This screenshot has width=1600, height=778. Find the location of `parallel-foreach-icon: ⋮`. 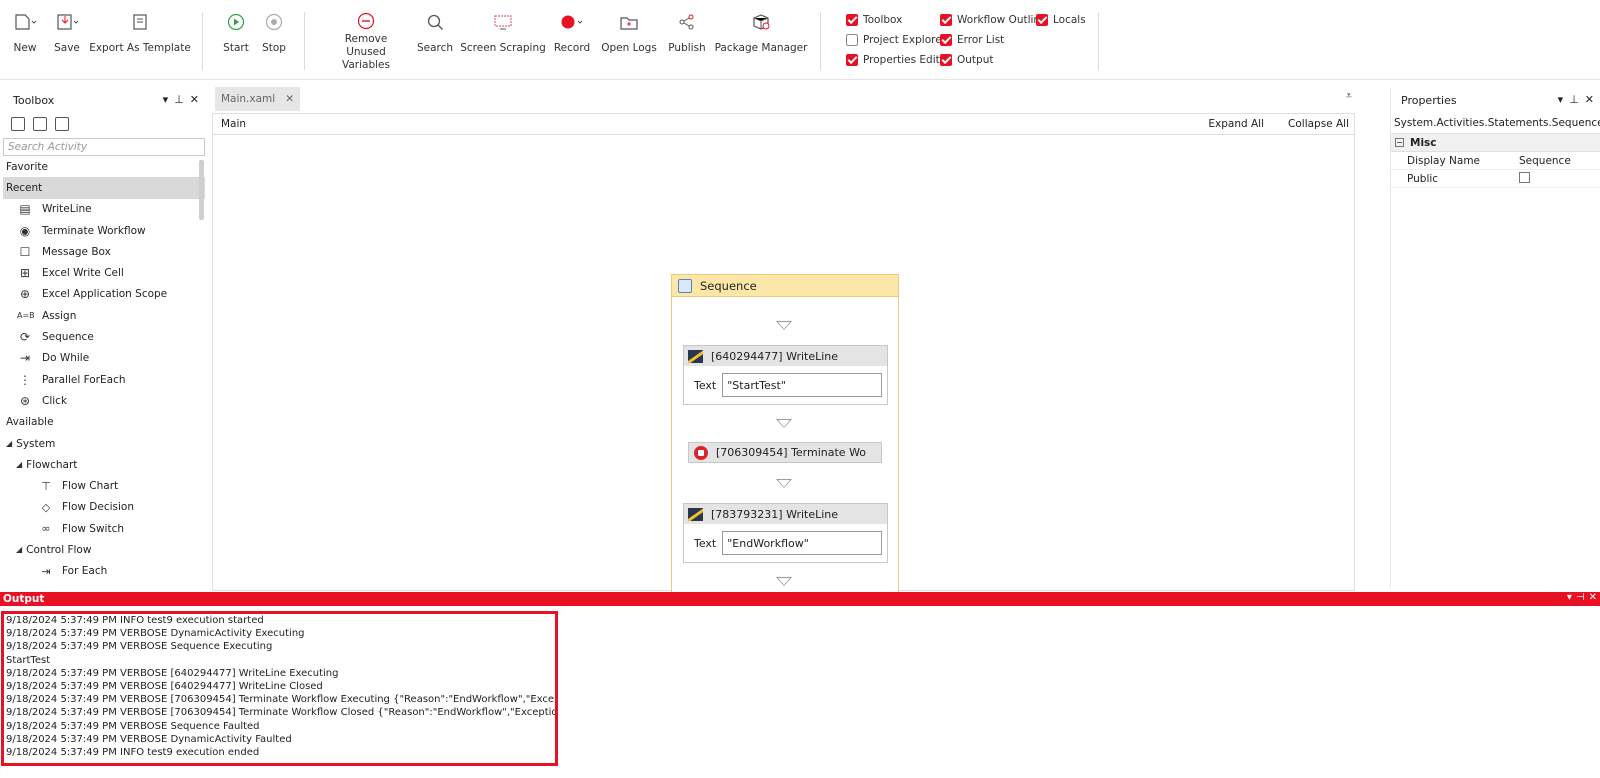

parallel-foreach-icon: ⋮ is located at coordinates (25, 379).